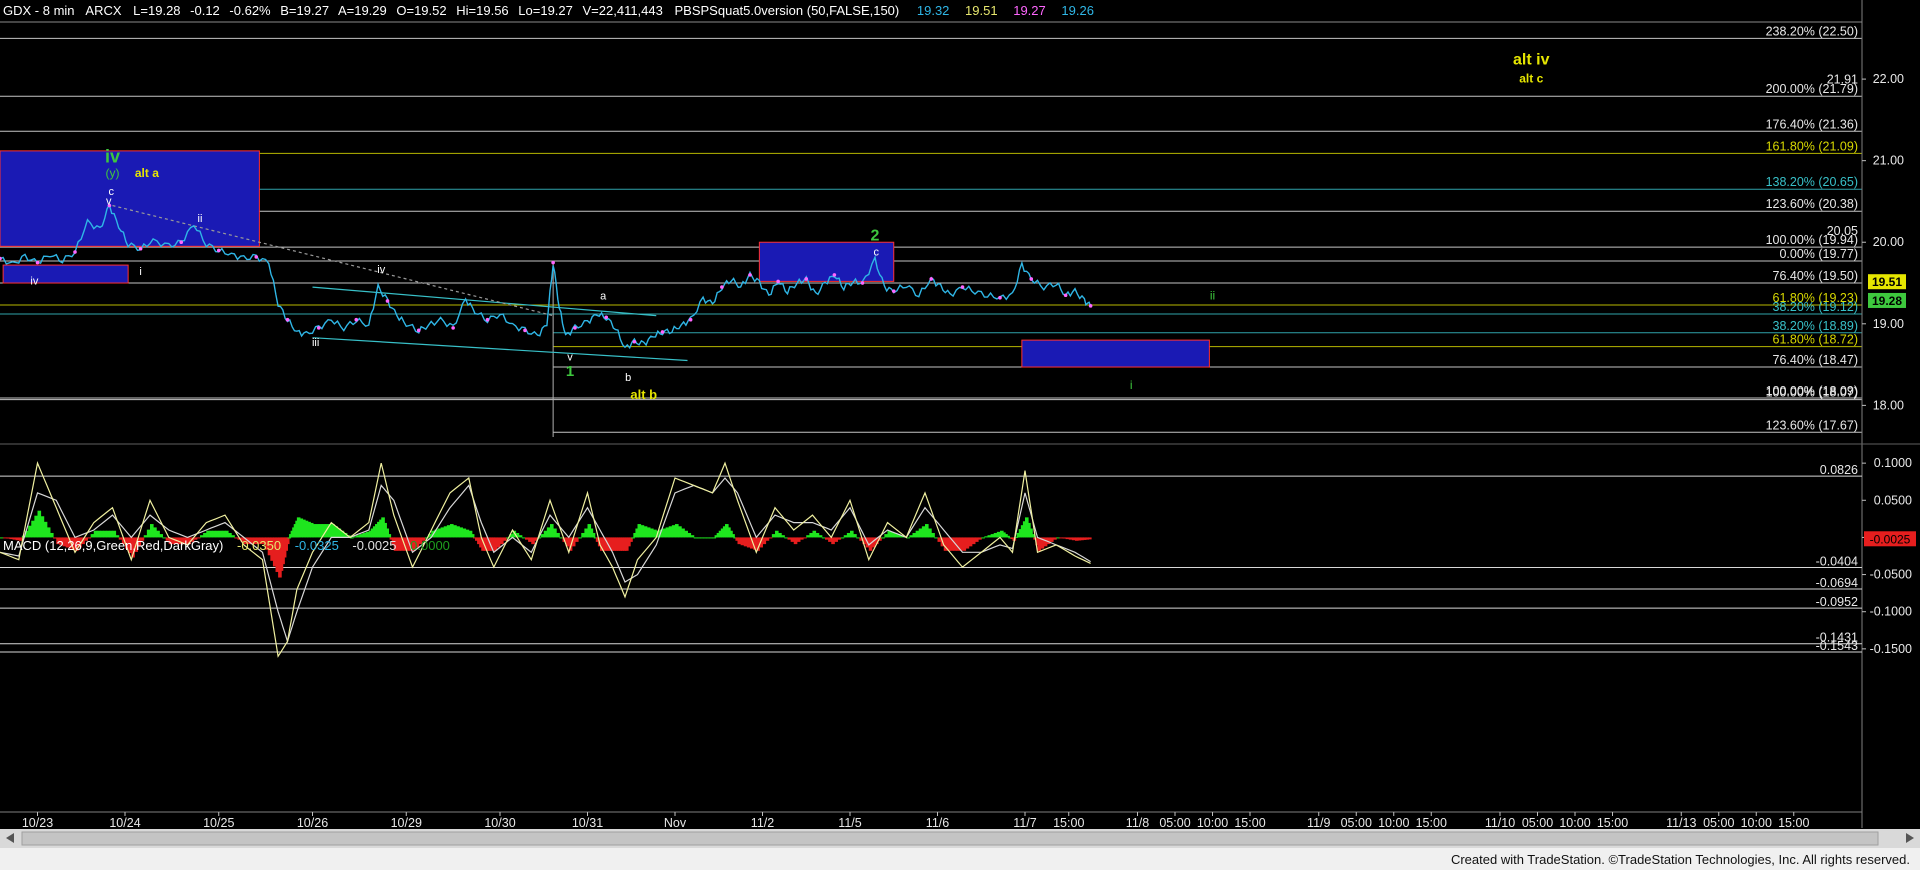 Image resolution: width=1920 pixels, height=870 pixels. What do you see at coordinates (113, 173) in the screenshot?
I see `wave-label: (y)` at bounding box center [113, 173].